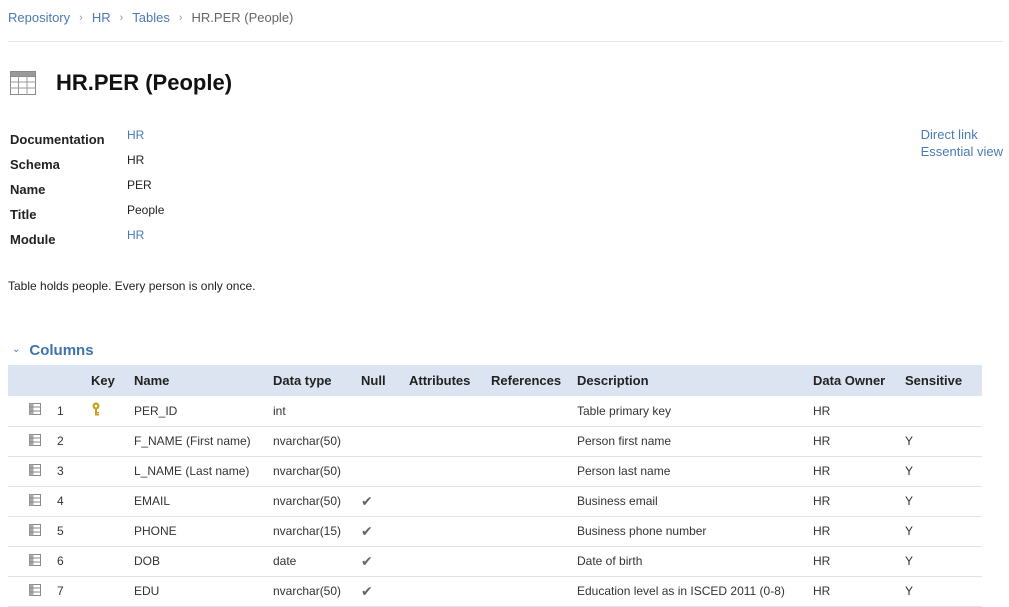 This screenshot has width=1009, height=607. Describe the element at coordinates (87, 240) in the screenshot. I see `property-row-module: Module HR` at that location.